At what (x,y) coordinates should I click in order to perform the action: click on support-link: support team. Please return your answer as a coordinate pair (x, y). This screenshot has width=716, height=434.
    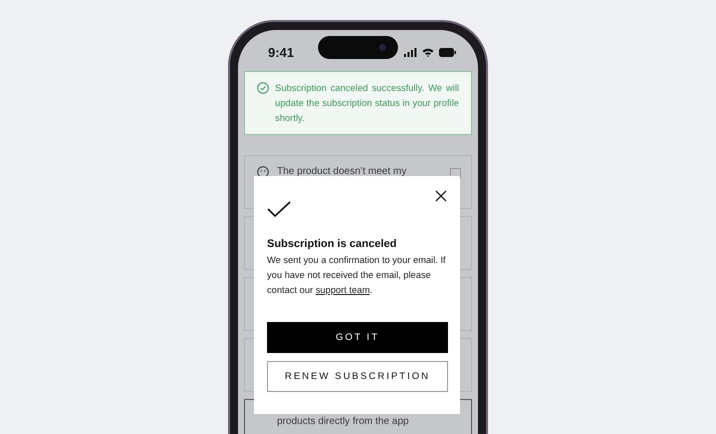
    Looking at the image, I should click on (343, 290).